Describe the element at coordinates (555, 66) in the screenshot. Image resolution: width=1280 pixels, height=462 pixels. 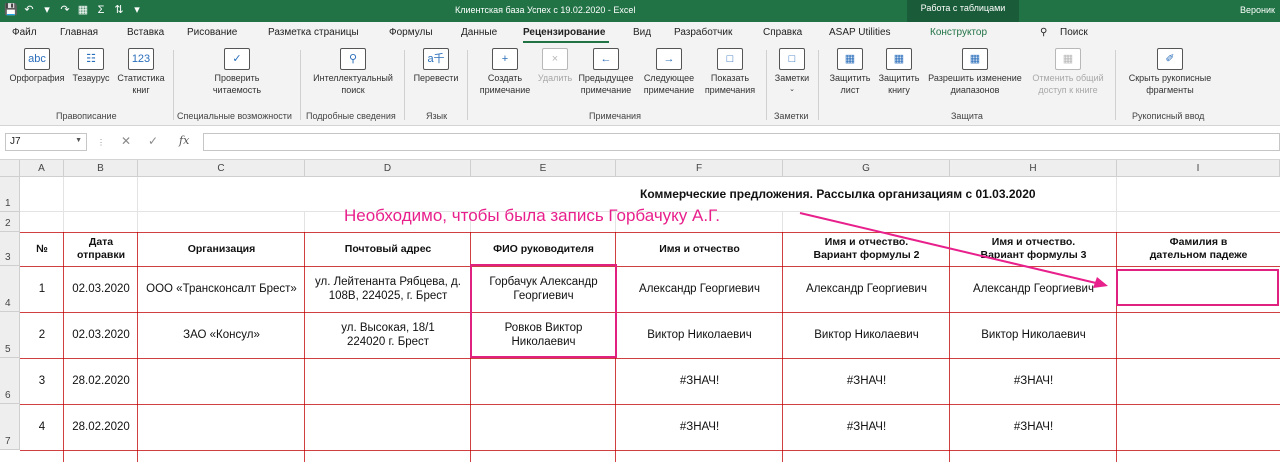
I see `delete-comment-button: × Удалить` at that location.